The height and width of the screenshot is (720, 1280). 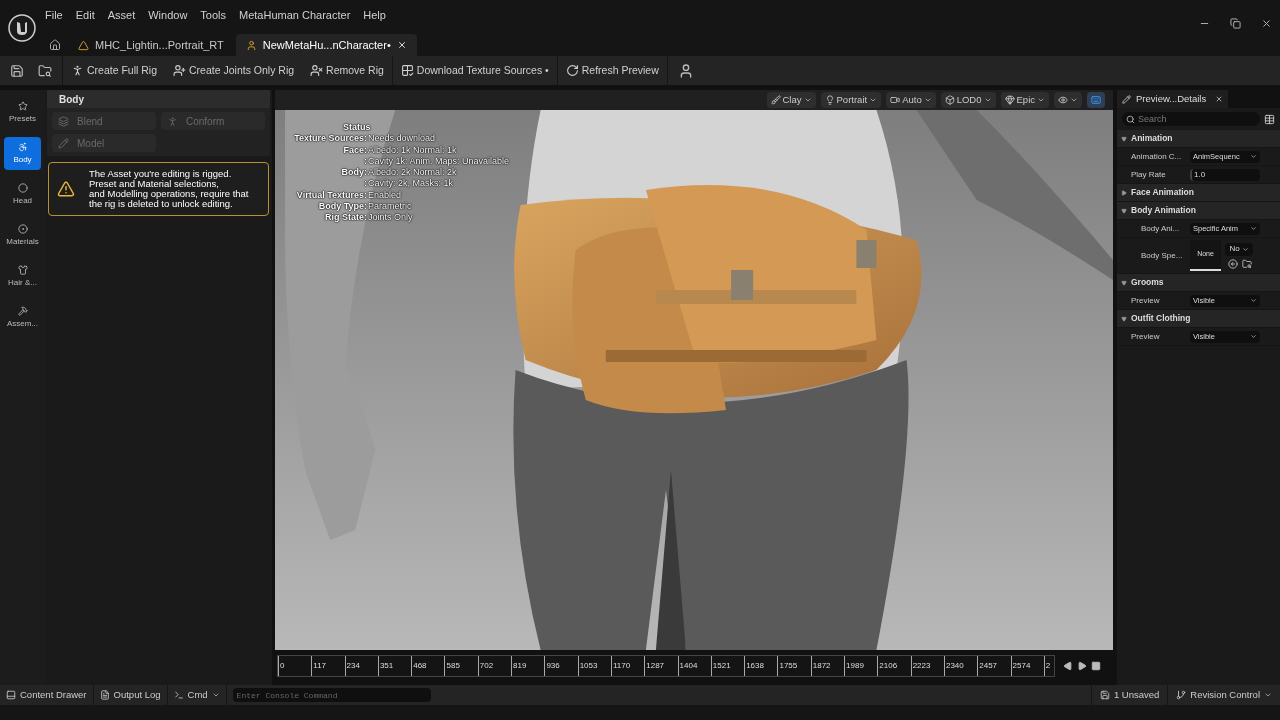 I want to click on play-icon, so click(x=1082, y=666).